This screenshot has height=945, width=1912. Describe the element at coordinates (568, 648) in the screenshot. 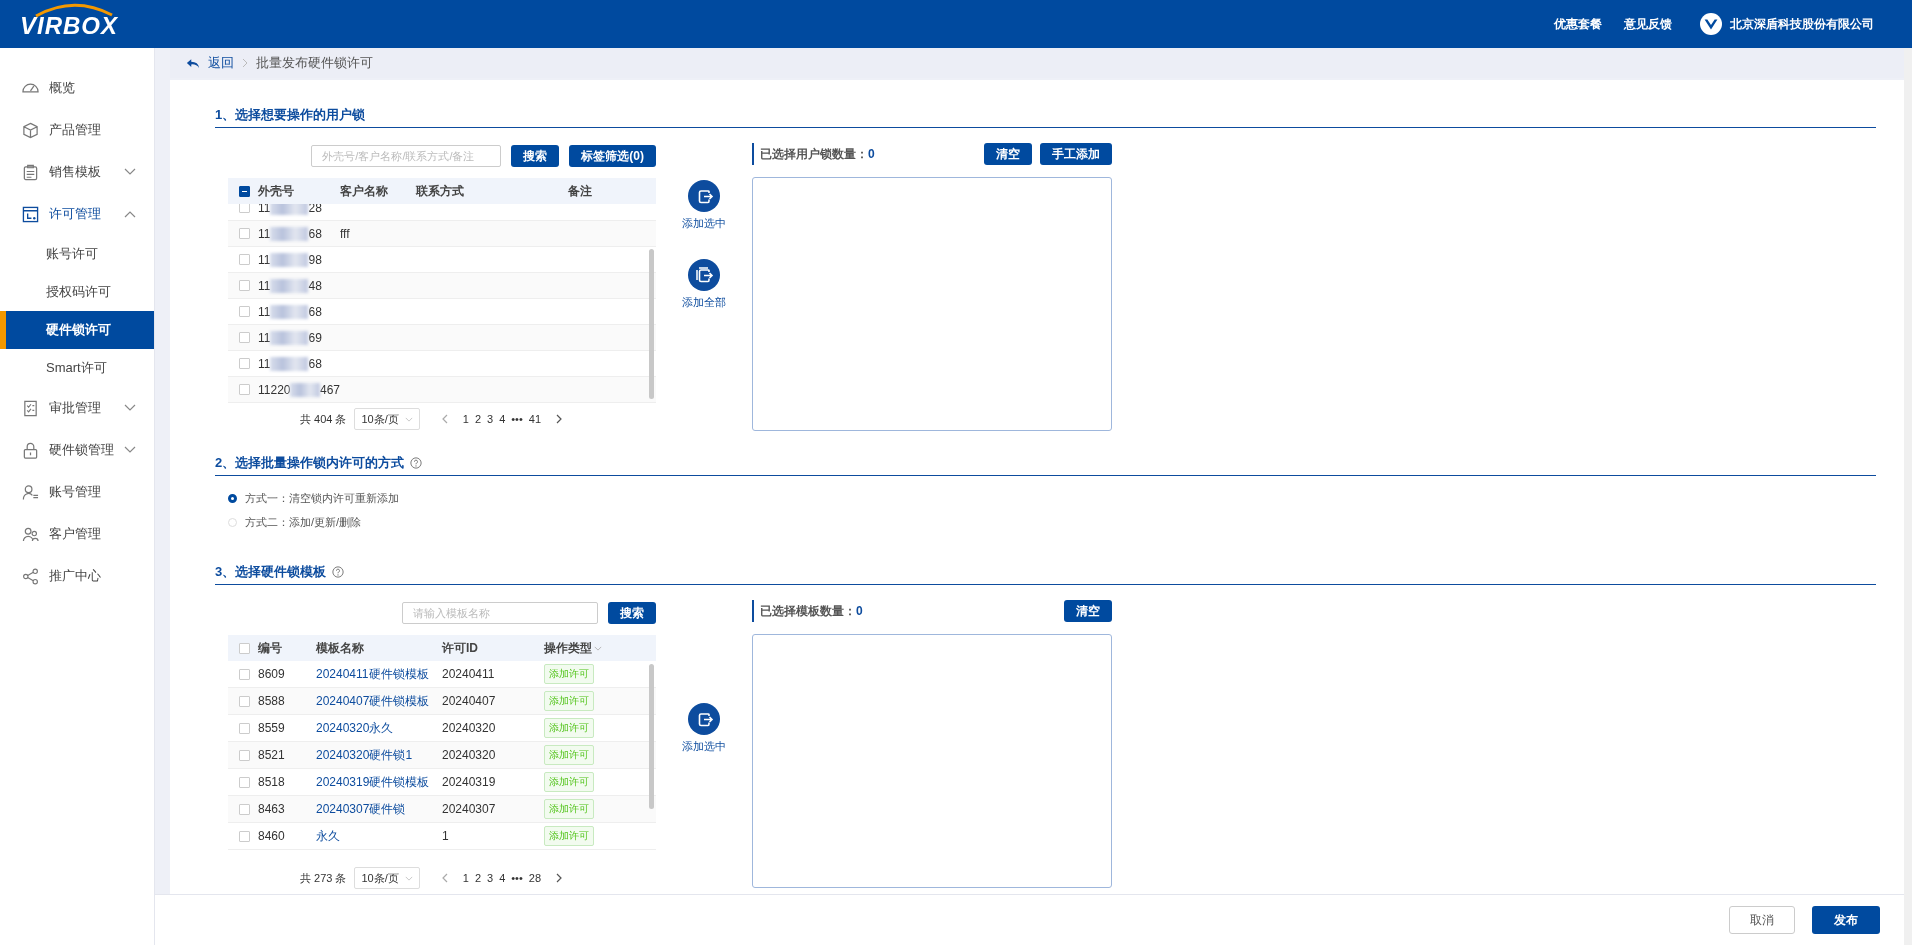

I see `column-header: 操作类型` at that location.